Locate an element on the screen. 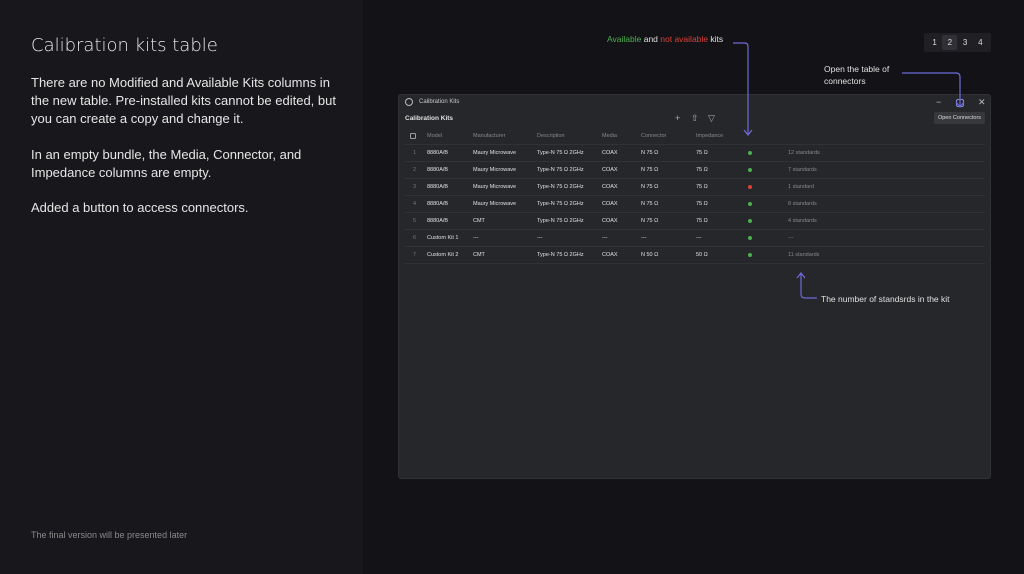  cell-media: --- is located at coordinates (605, 238).